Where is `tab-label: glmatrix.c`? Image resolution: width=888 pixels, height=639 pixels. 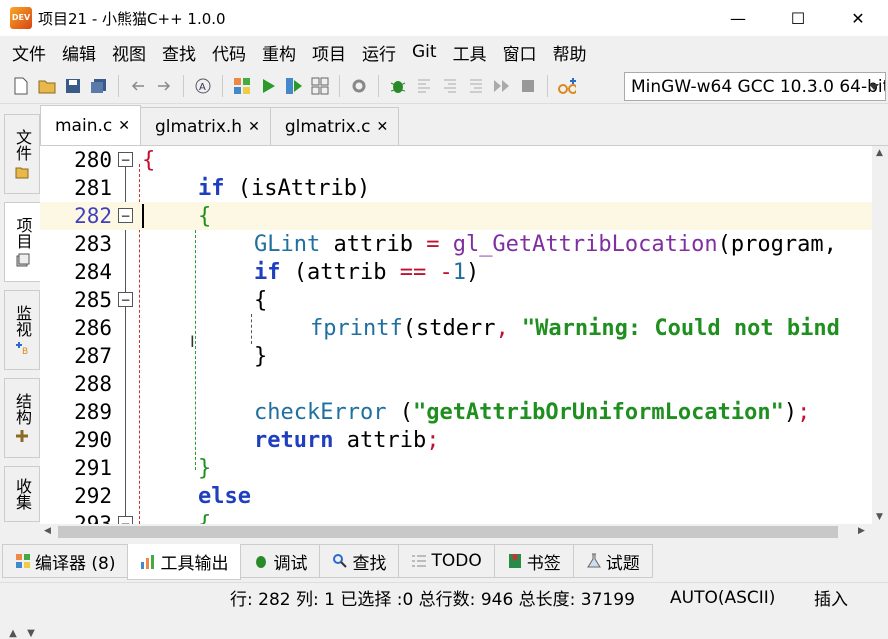
tab-label: glmatrix.c is located at coordinates (327, 126).